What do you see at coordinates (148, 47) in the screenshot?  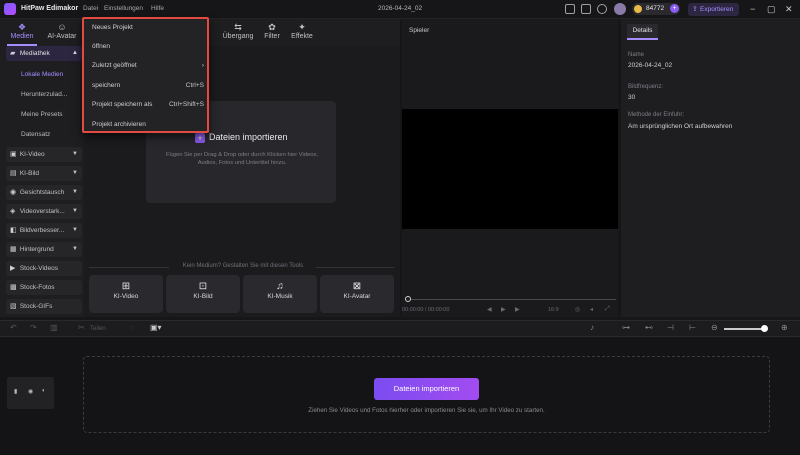 I see `menu-item-oeffnen: öffnen` at bounding box center [148, 47].